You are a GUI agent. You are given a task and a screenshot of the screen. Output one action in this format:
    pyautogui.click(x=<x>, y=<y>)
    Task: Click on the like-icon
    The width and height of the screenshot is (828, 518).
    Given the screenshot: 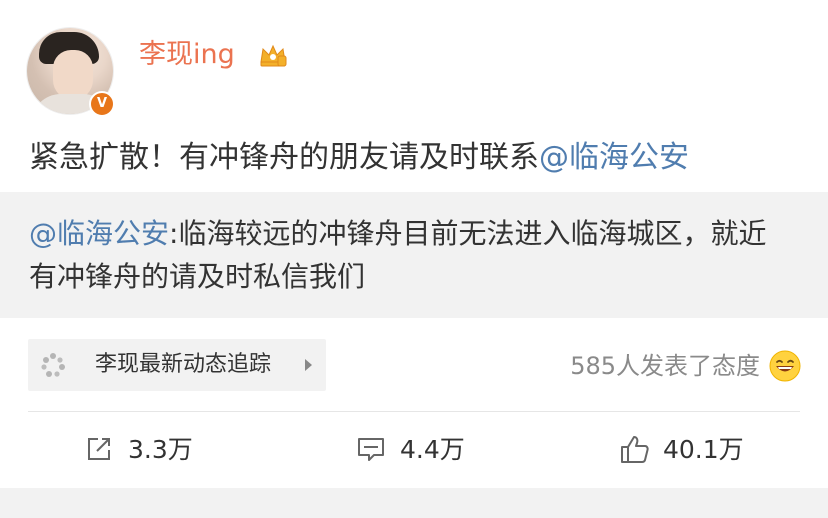 What is the action you would take?
    pyautogui.click(x=635, y=449)
    